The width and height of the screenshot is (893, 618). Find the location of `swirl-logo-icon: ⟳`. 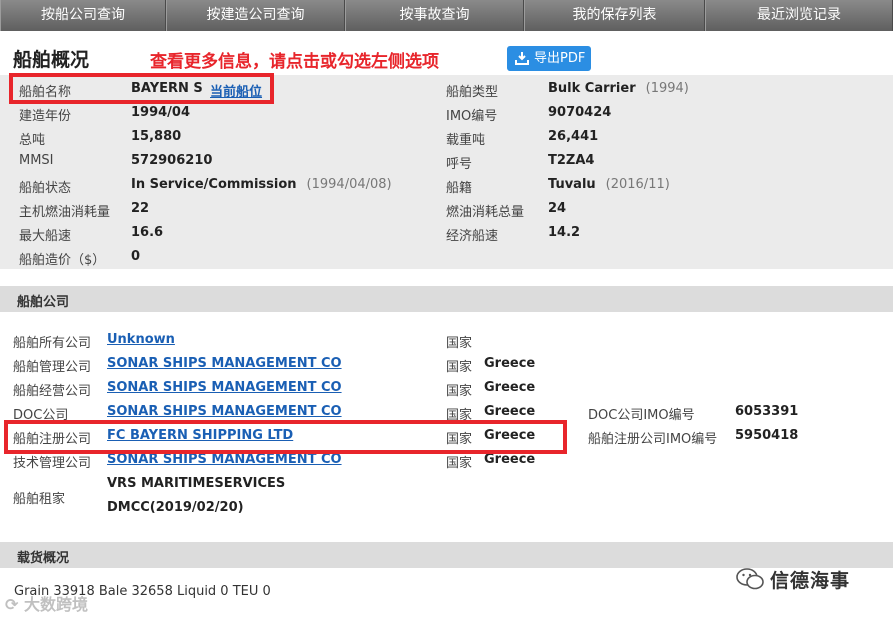

swirl-logo-icon: ⟳ is located at coordinates (14, 604).